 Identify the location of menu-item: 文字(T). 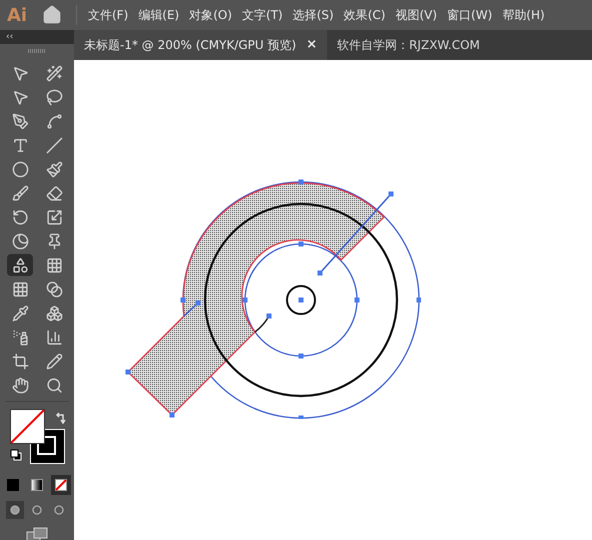
(262, 15).